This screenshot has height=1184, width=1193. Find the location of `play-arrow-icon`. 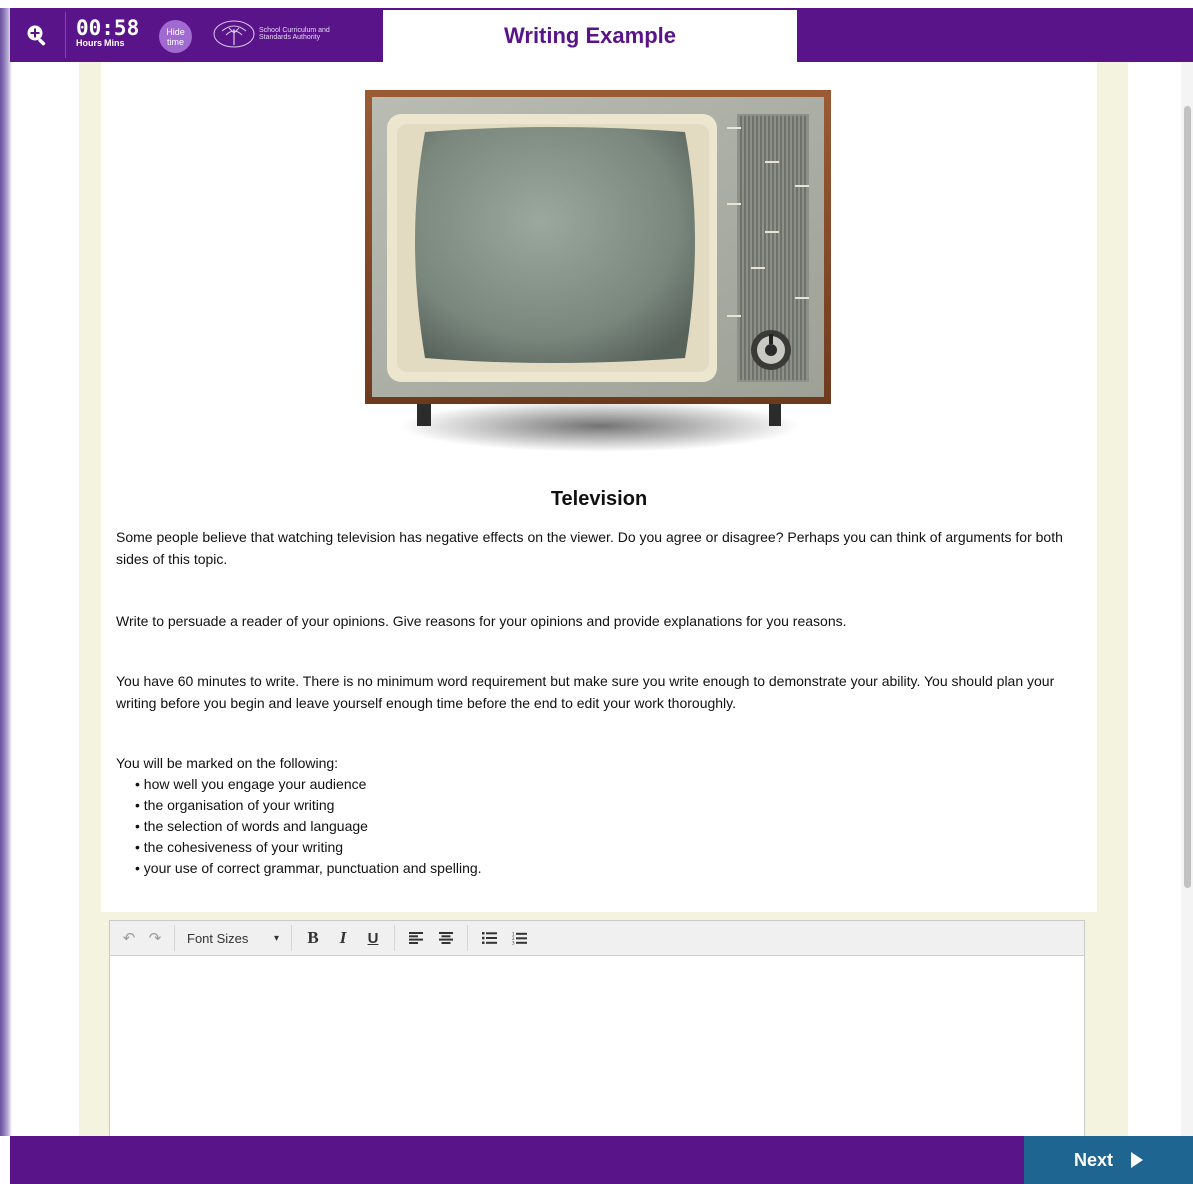

play-arrow-icon is located at coordinates (1137, 1160).